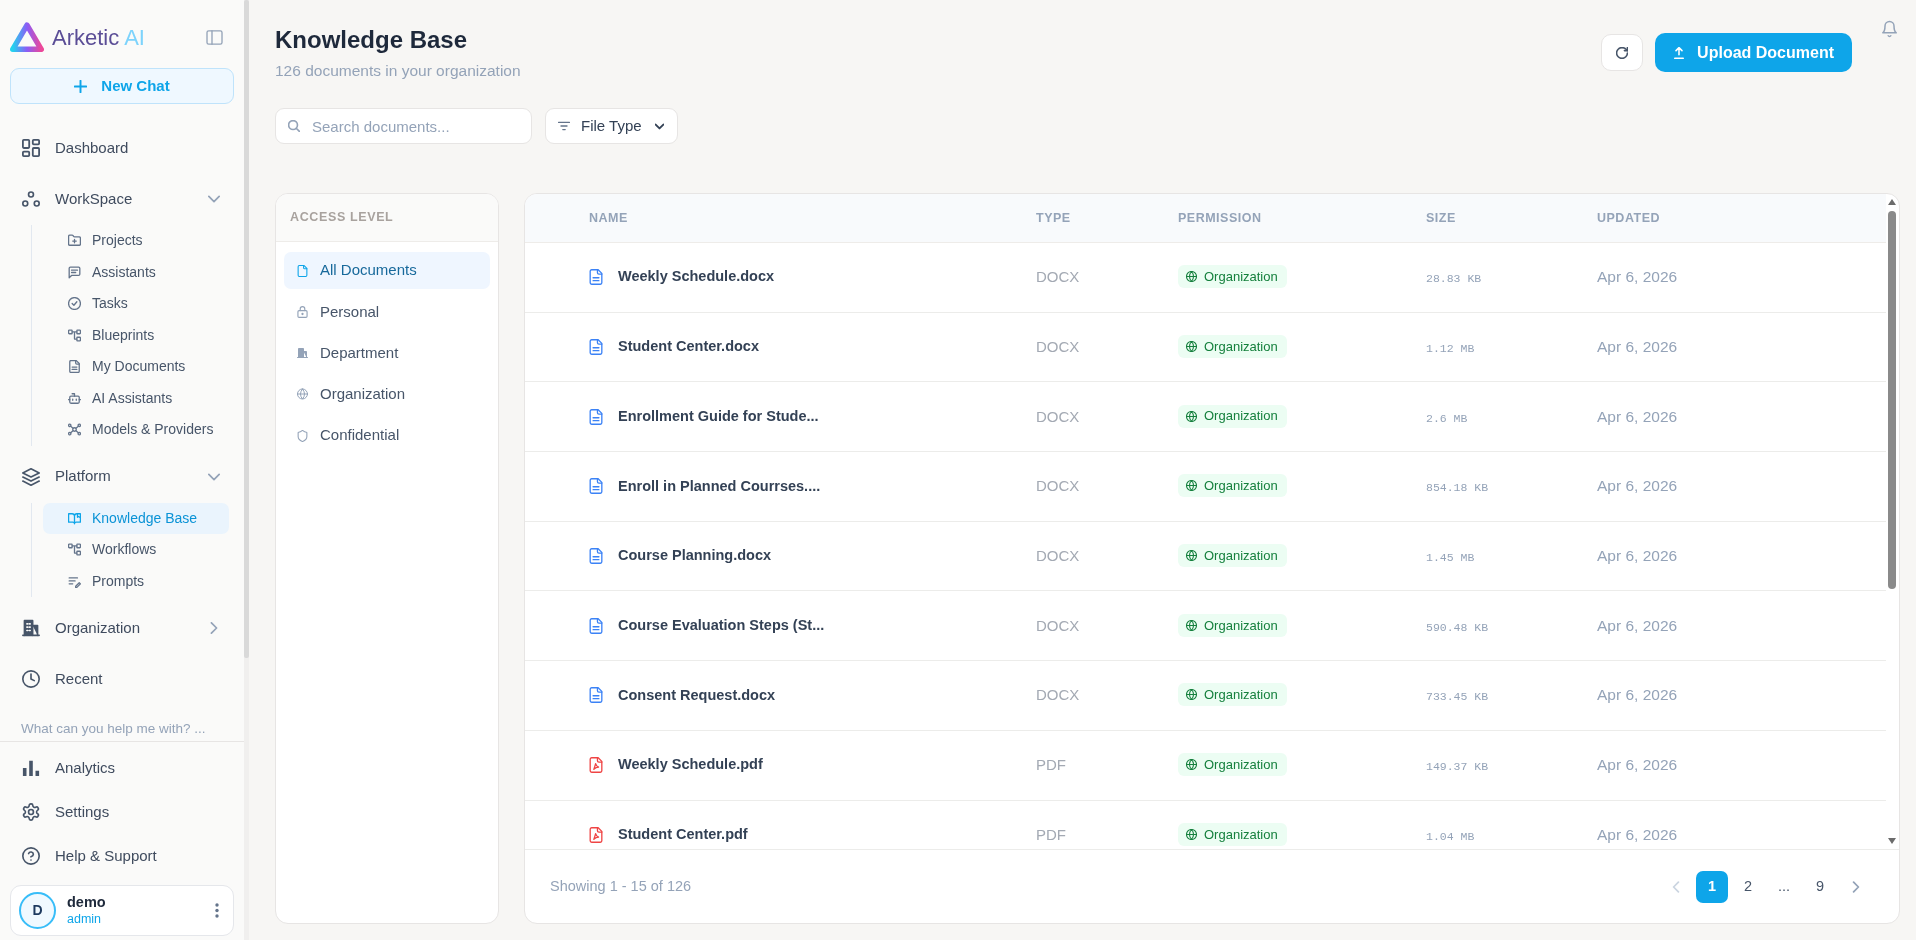  I want to click on sidebar-nav-item: Recent, so click(122, 679).